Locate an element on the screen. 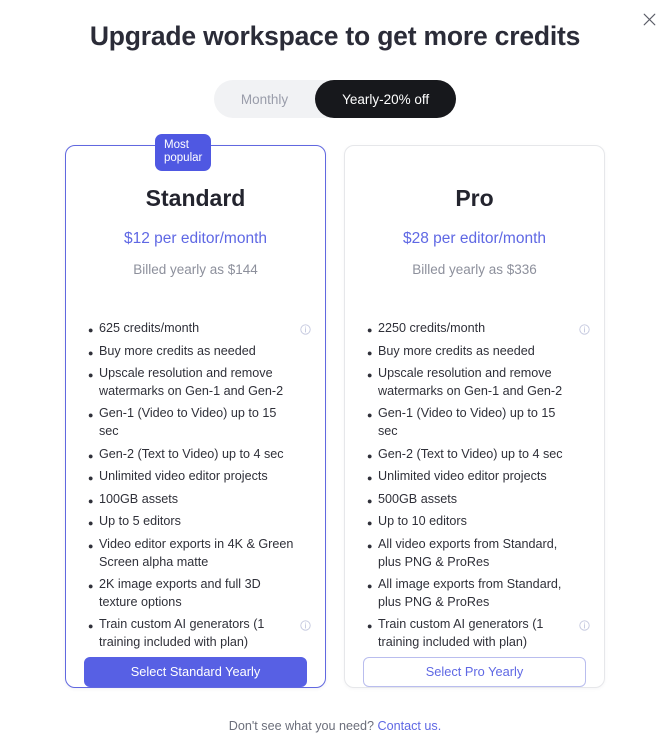 This screenshot has height=746, width=670. plan-name: Standard is located at coordinates (195, 198).